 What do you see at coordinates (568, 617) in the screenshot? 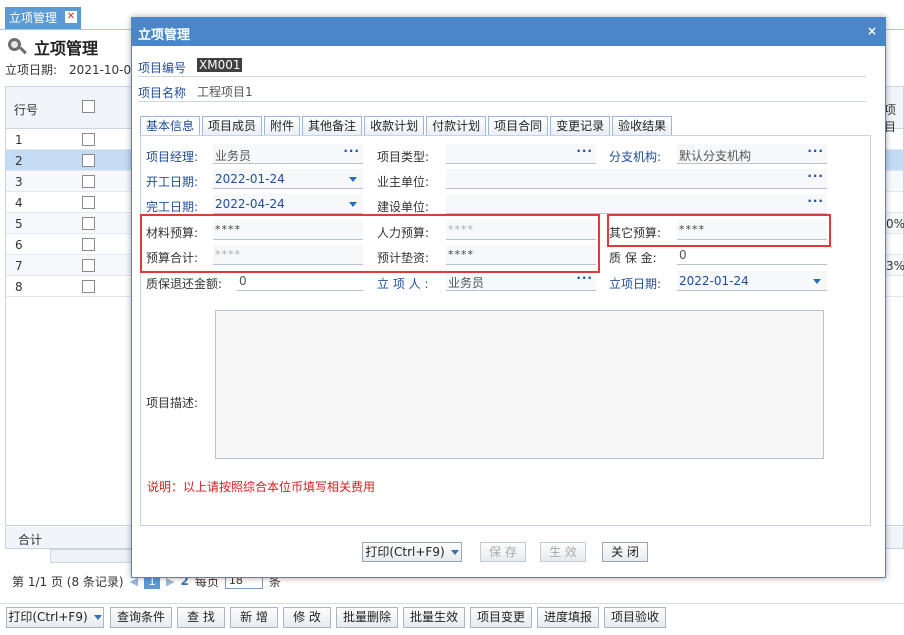
I see `progress-button: 进度填报` at bounding box center [568, 617].